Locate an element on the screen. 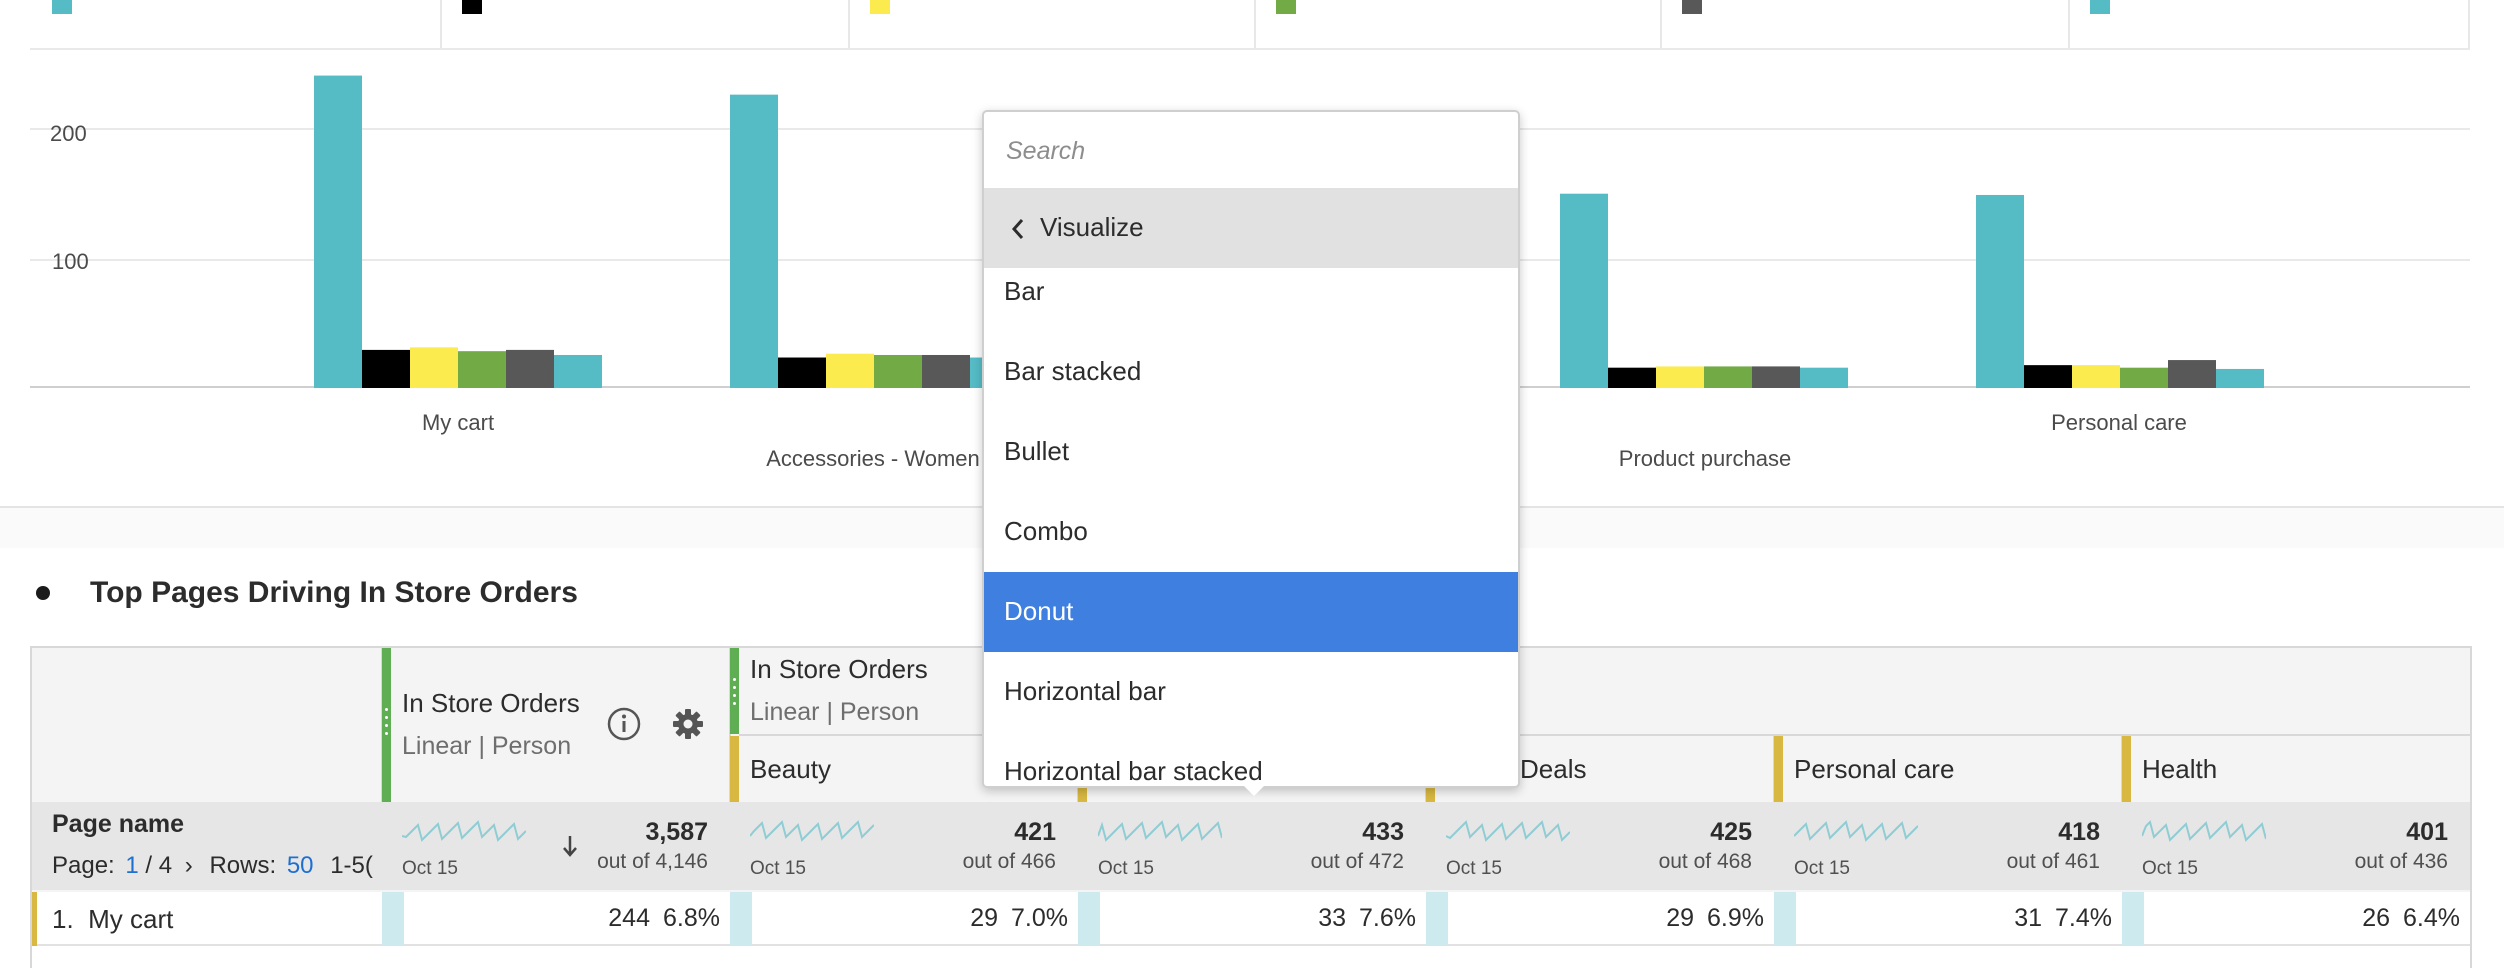  visualization-option-bar: Bar is located at coordinates (1251, 292).